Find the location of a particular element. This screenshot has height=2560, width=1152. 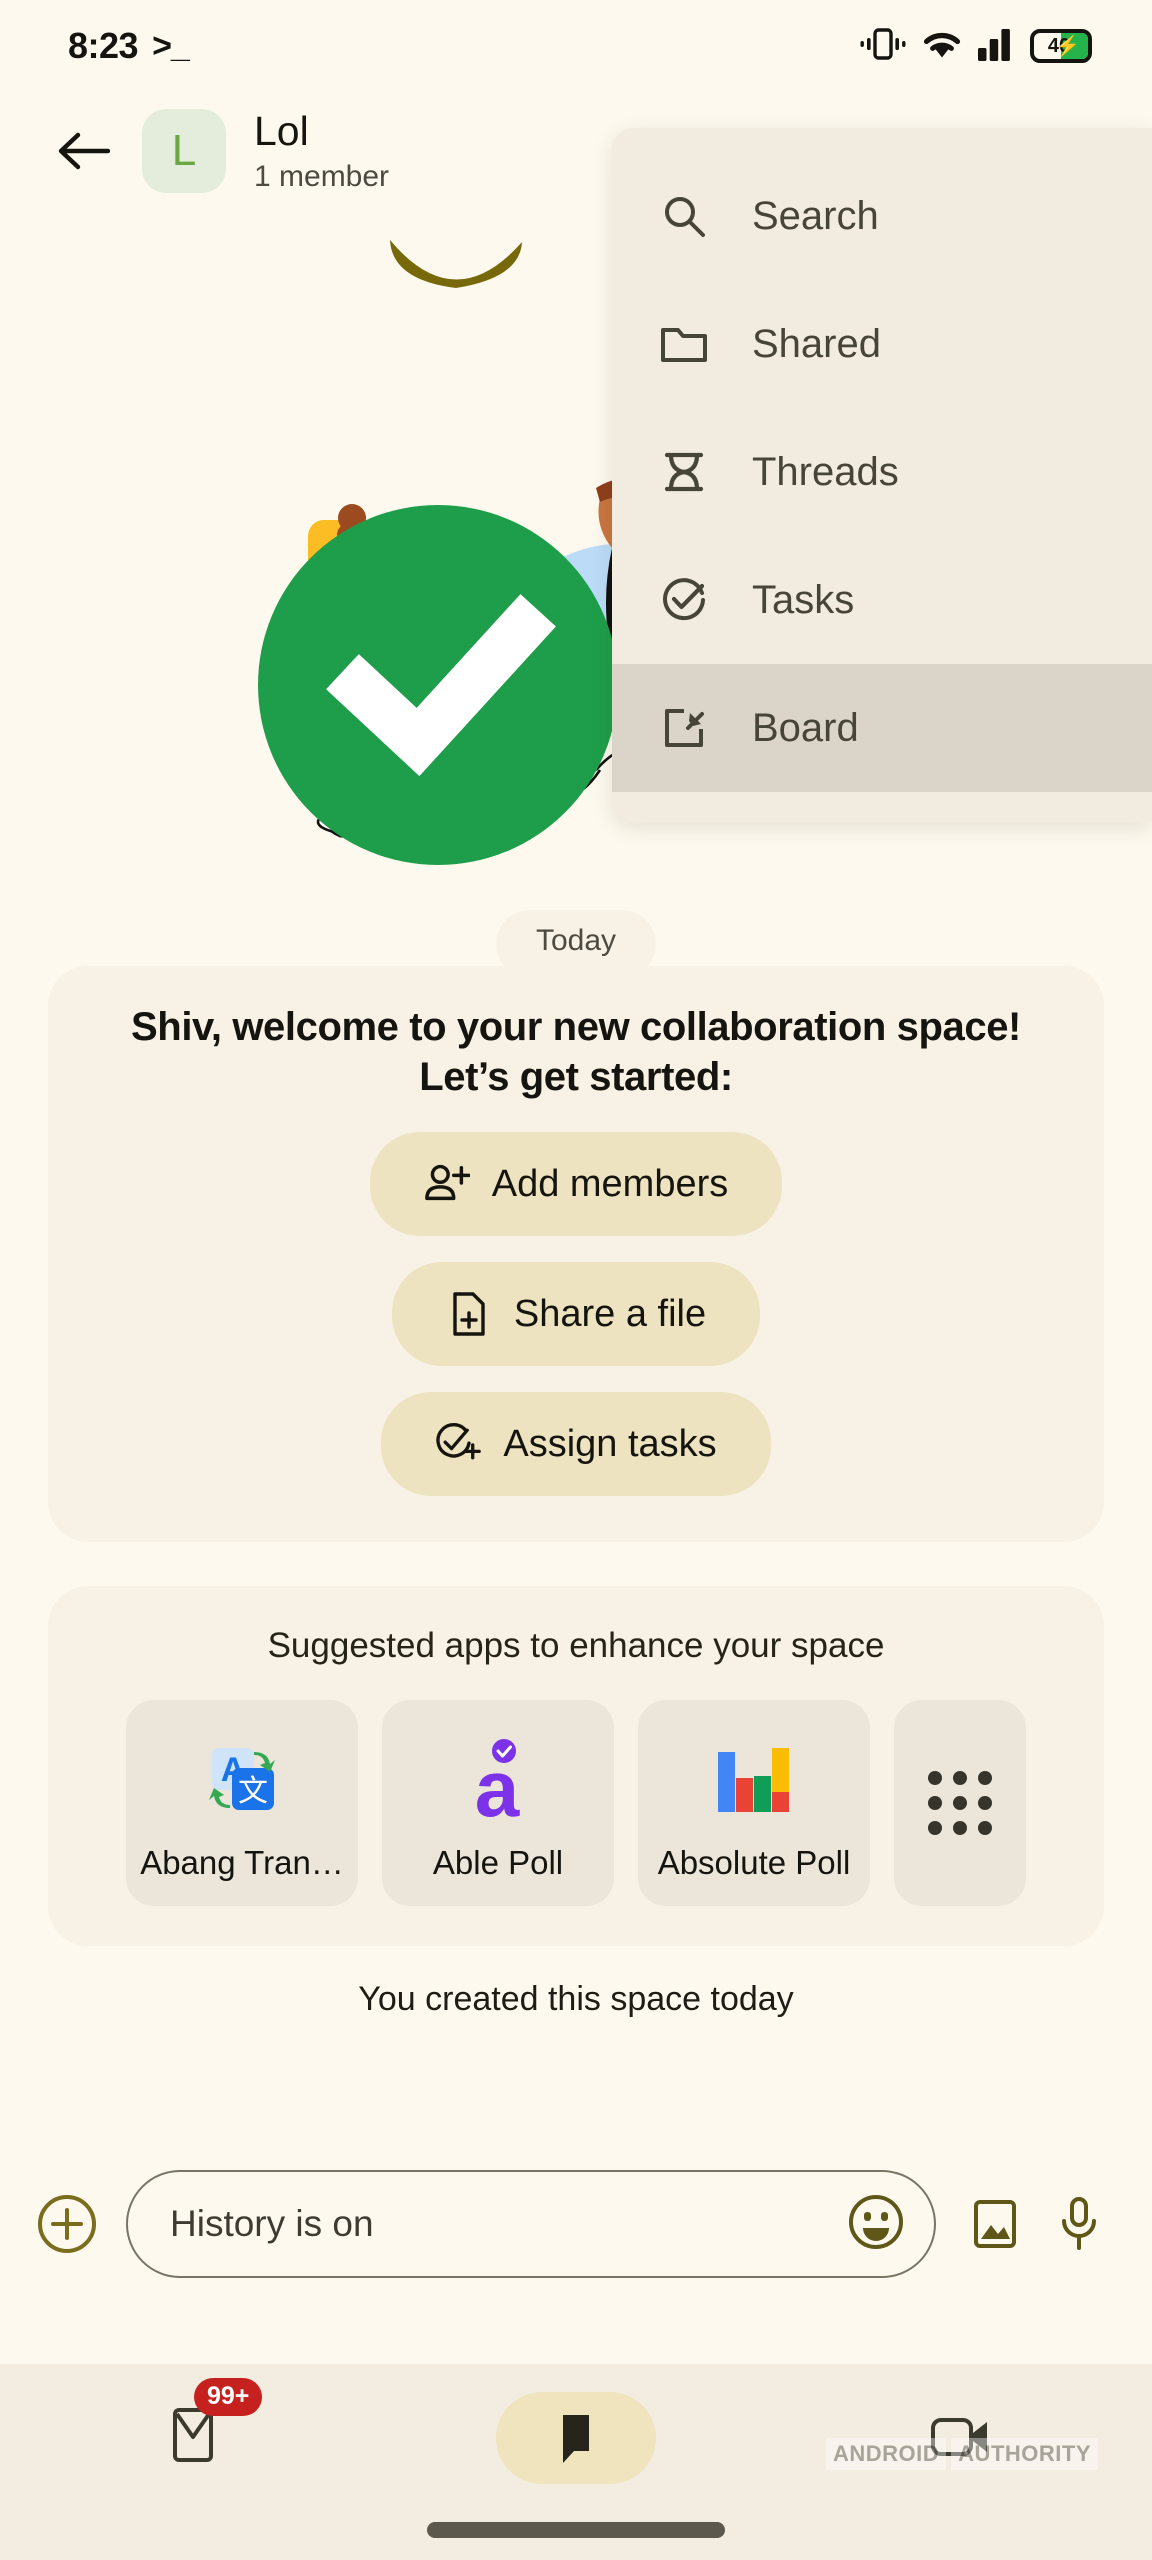

welcome-actions: Add members Share a file Assign tasks is located at coordinates (576, 1314).